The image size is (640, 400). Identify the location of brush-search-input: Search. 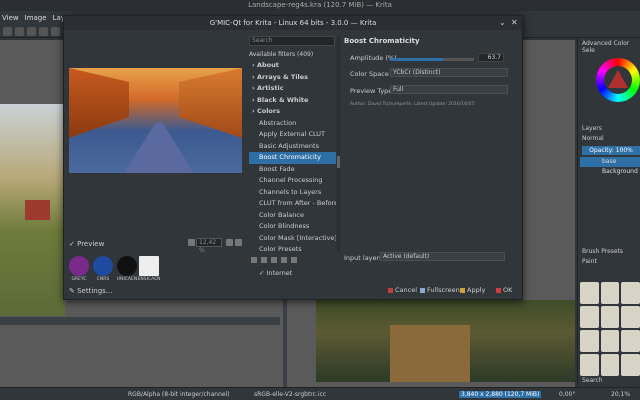
(592, 380).